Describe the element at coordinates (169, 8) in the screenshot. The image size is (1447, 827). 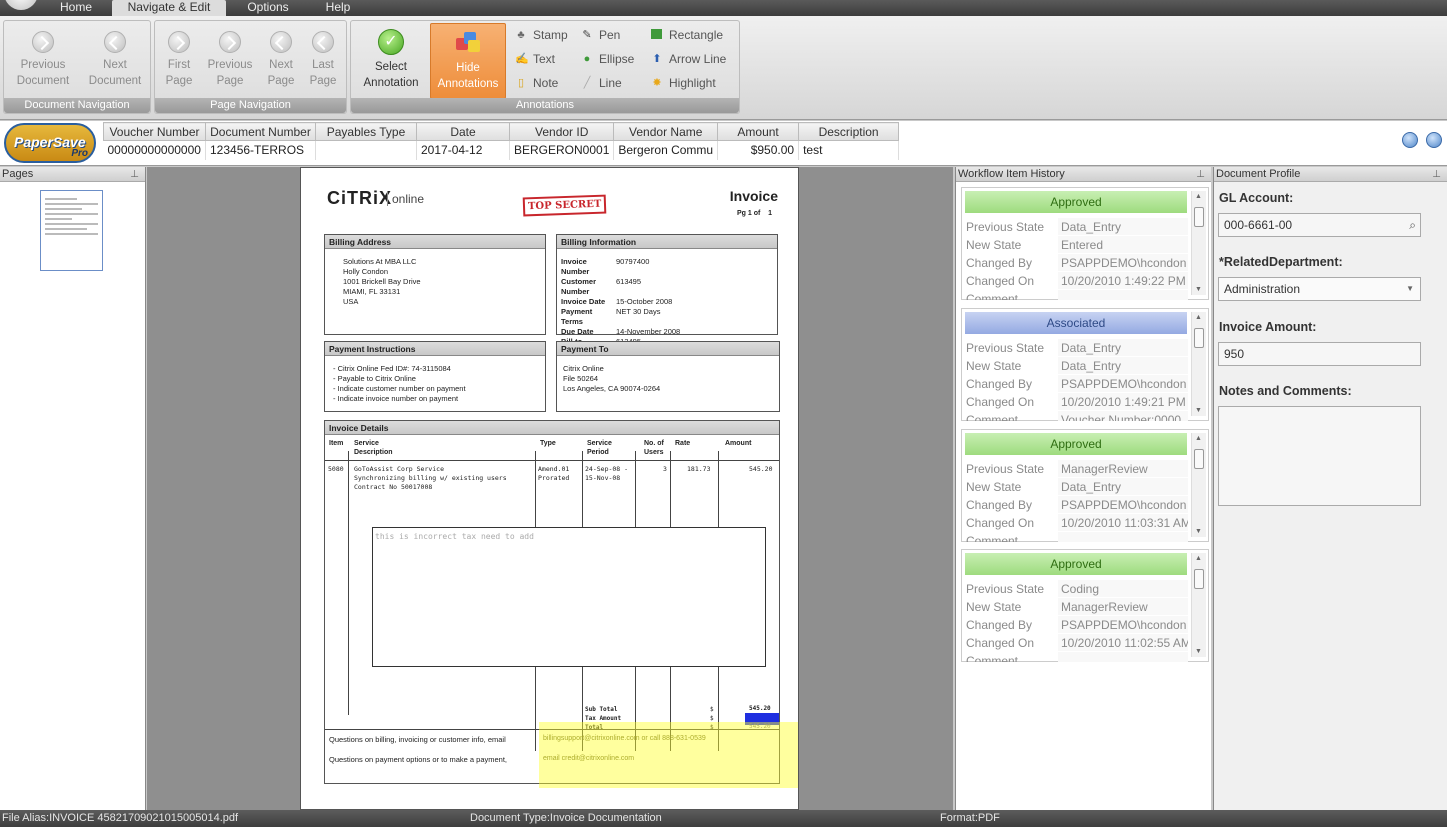
I see `tab-navigate-edit: Navigate & Edit` at that location.